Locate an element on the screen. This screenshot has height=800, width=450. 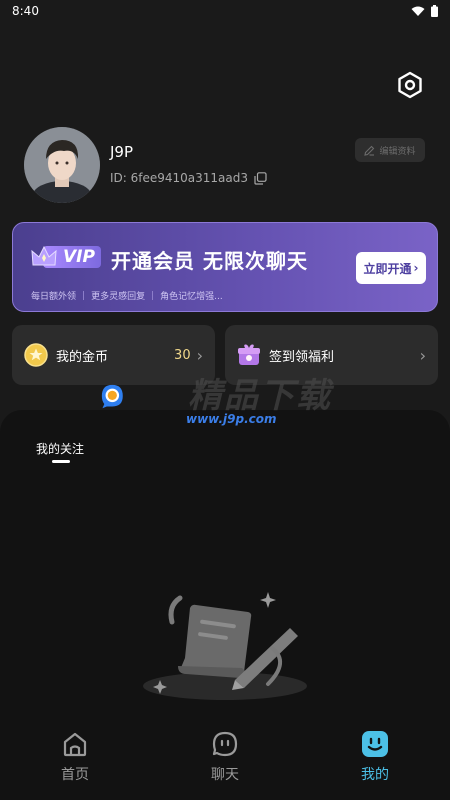
nav-label-chat: 聊天 is located at coordinates (225, 775).